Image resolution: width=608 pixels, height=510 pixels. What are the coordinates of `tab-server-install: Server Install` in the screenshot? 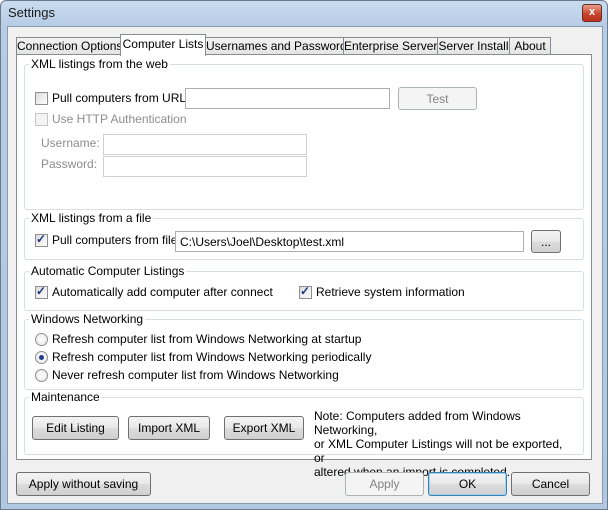 It's located at (473, 46).